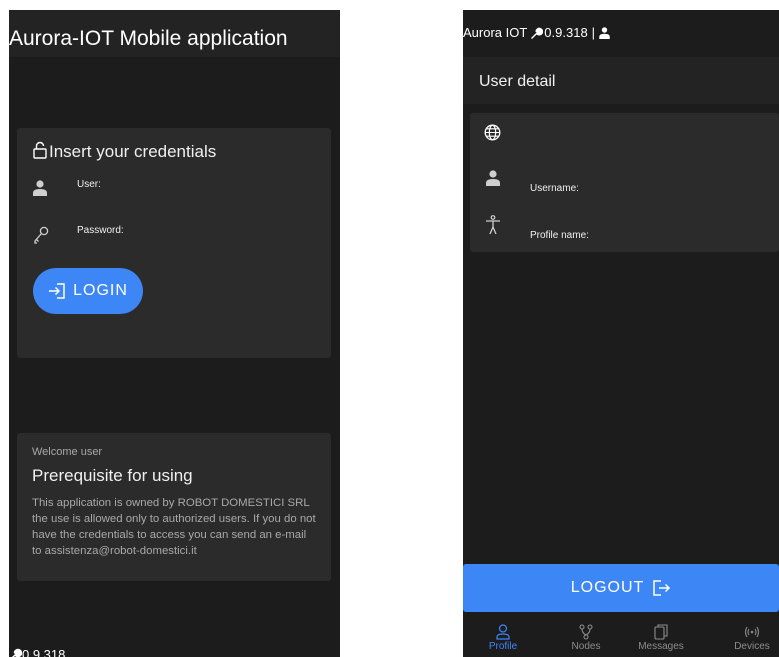 Image resolution: width=779 pixels, height=657 pixels. Describe the element at coordinates (67, 452) in the screenshot. I see `welcome-small-text: Welcome user` at that location.